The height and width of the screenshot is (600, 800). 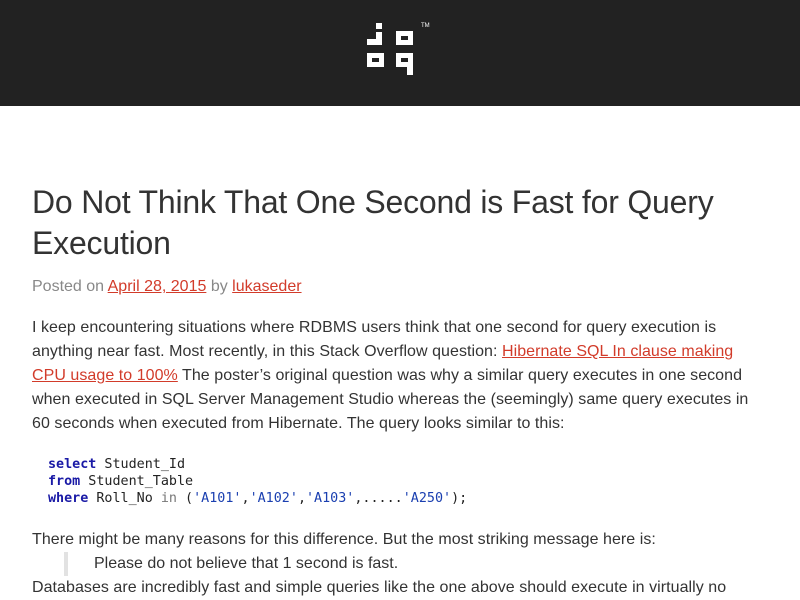 What do you see at coordinates (427, 498) in the screenshot?
I see `sql-string: 'A250'` at bounding box center [427, 498].